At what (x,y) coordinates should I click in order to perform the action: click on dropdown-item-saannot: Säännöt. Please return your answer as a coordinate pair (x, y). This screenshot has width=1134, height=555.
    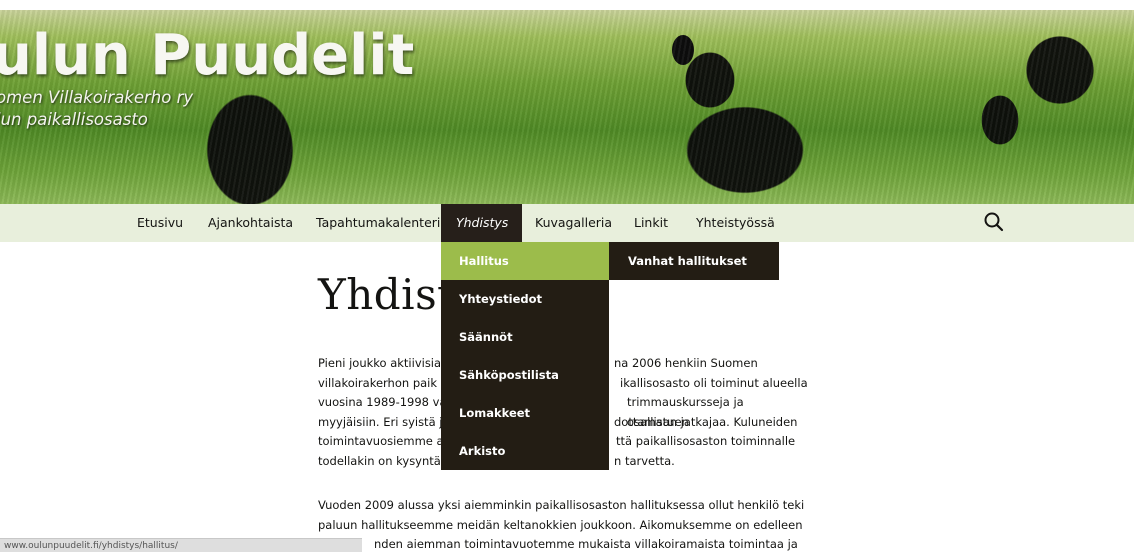
    Looking at the image, I should click on (525, 337).